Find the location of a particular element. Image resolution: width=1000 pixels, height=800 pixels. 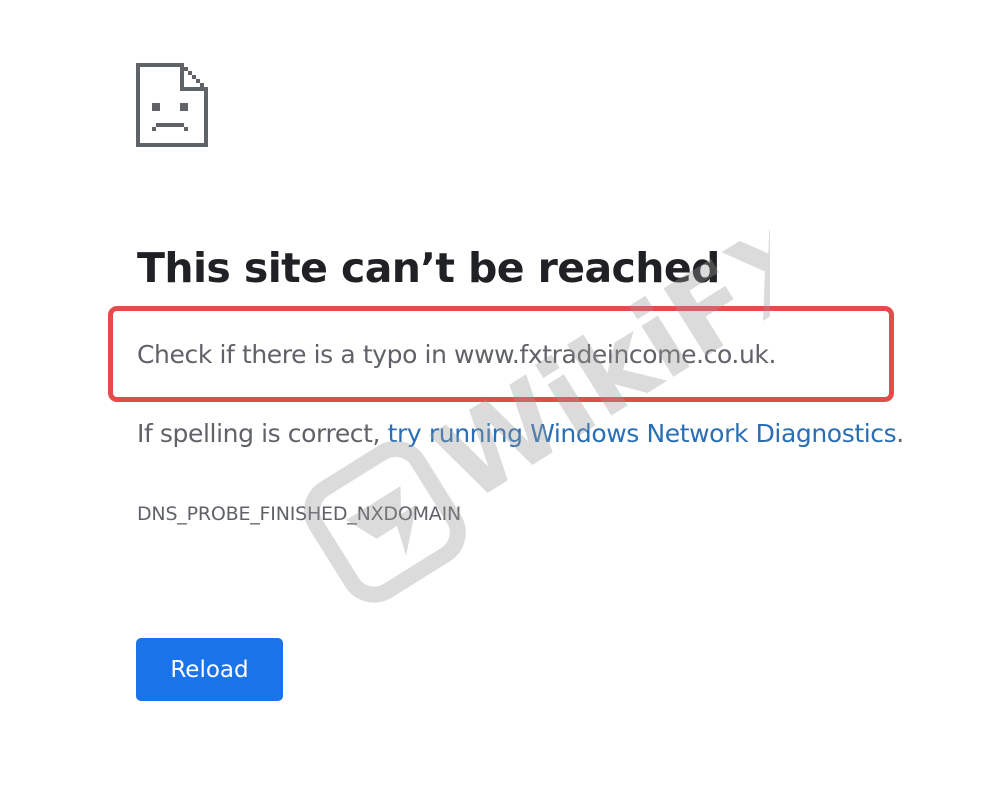

network-diagnostics-link: try running Windows Network Diagnostics is located at coordinates (642, 433).